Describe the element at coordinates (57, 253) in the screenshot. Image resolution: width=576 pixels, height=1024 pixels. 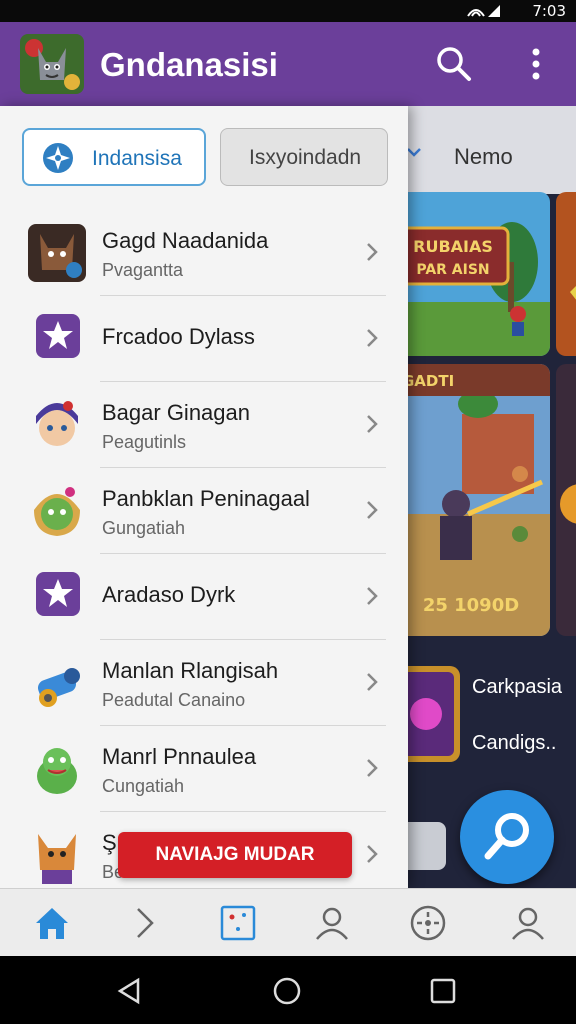
I see `wolf-avatar-icon` at that location.